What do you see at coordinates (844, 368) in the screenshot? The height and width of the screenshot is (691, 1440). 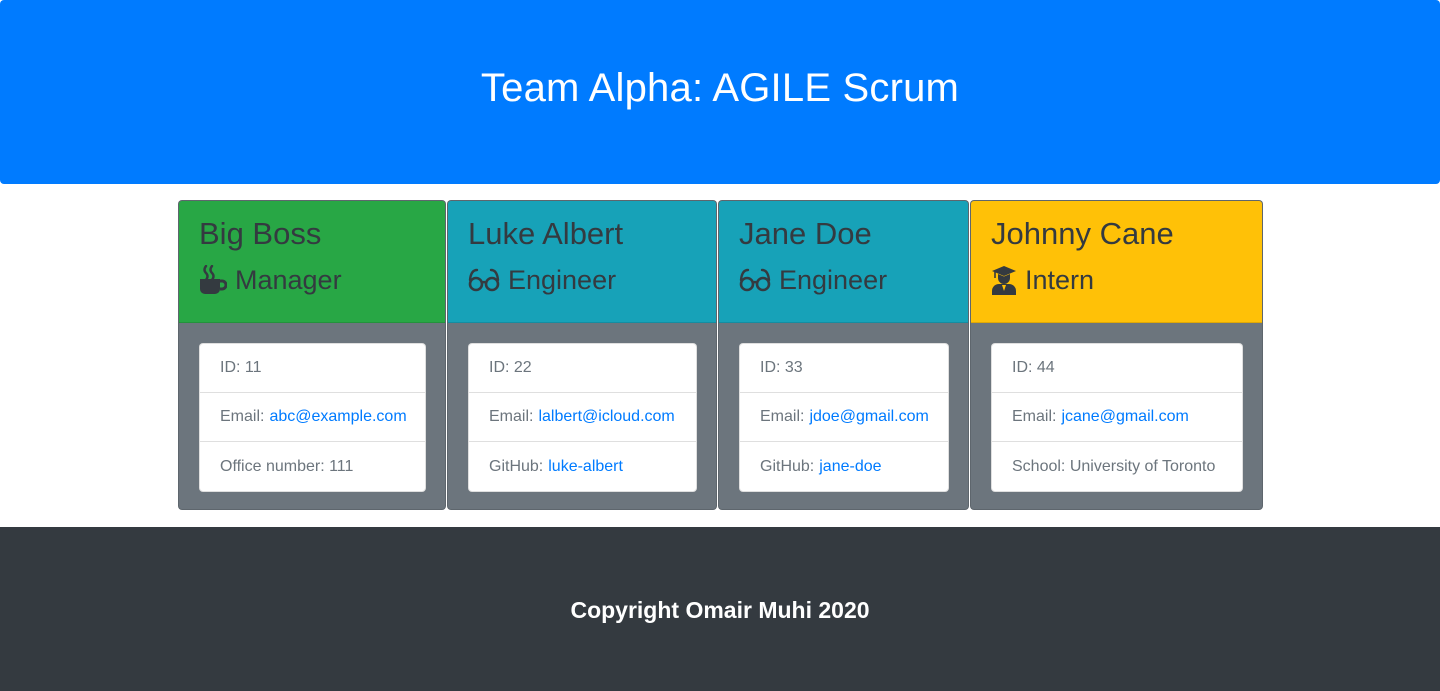 I see `id-item: ID: 33` at bounding box center [844, 368].